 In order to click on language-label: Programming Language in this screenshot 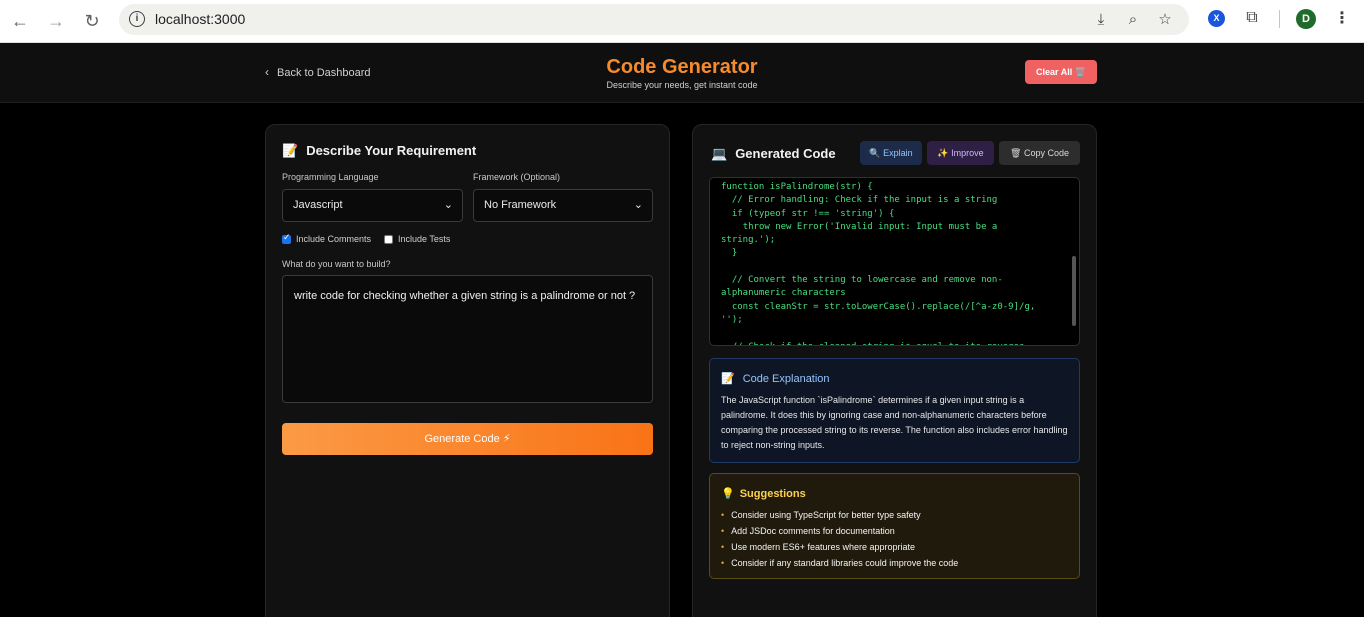, I will do `click(330, 177)`.